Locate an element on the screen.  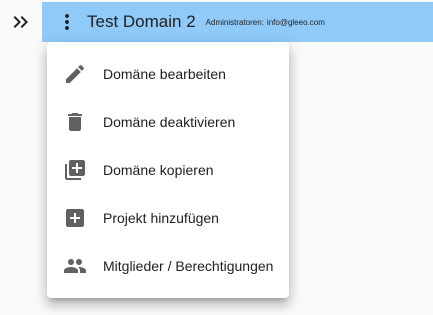
domain-menu-button is located at coordinates (67, 22).